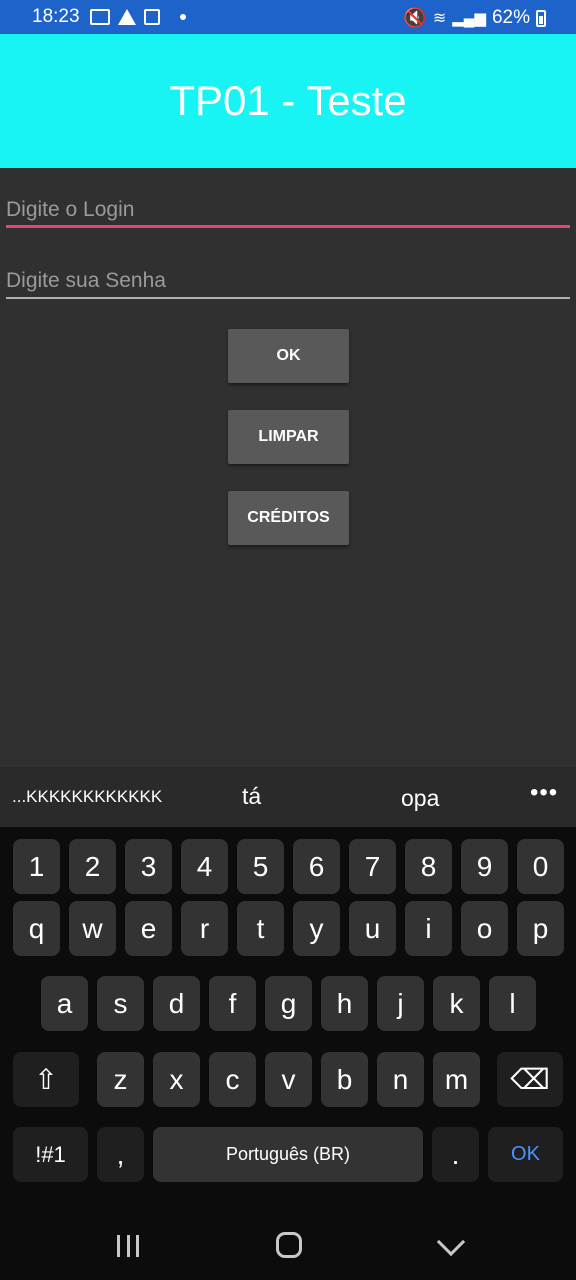 The image size is (576, 1280). Describe the element at coordinates (288, 269) in the screenshot. I see `password-input: Digite sua Senha` at that location.